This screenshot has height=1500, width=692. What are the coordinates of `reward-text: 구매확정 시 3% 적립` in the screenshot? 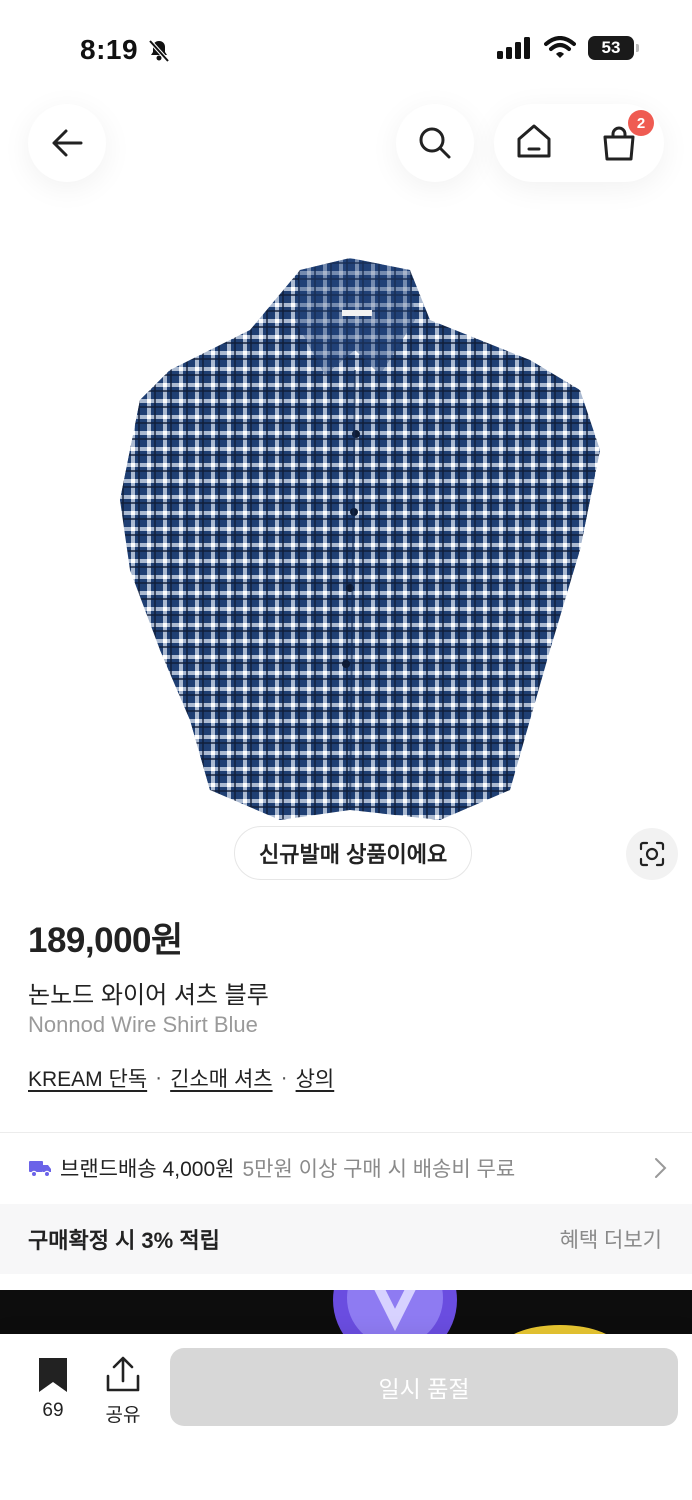 It's located at (124, 1240).